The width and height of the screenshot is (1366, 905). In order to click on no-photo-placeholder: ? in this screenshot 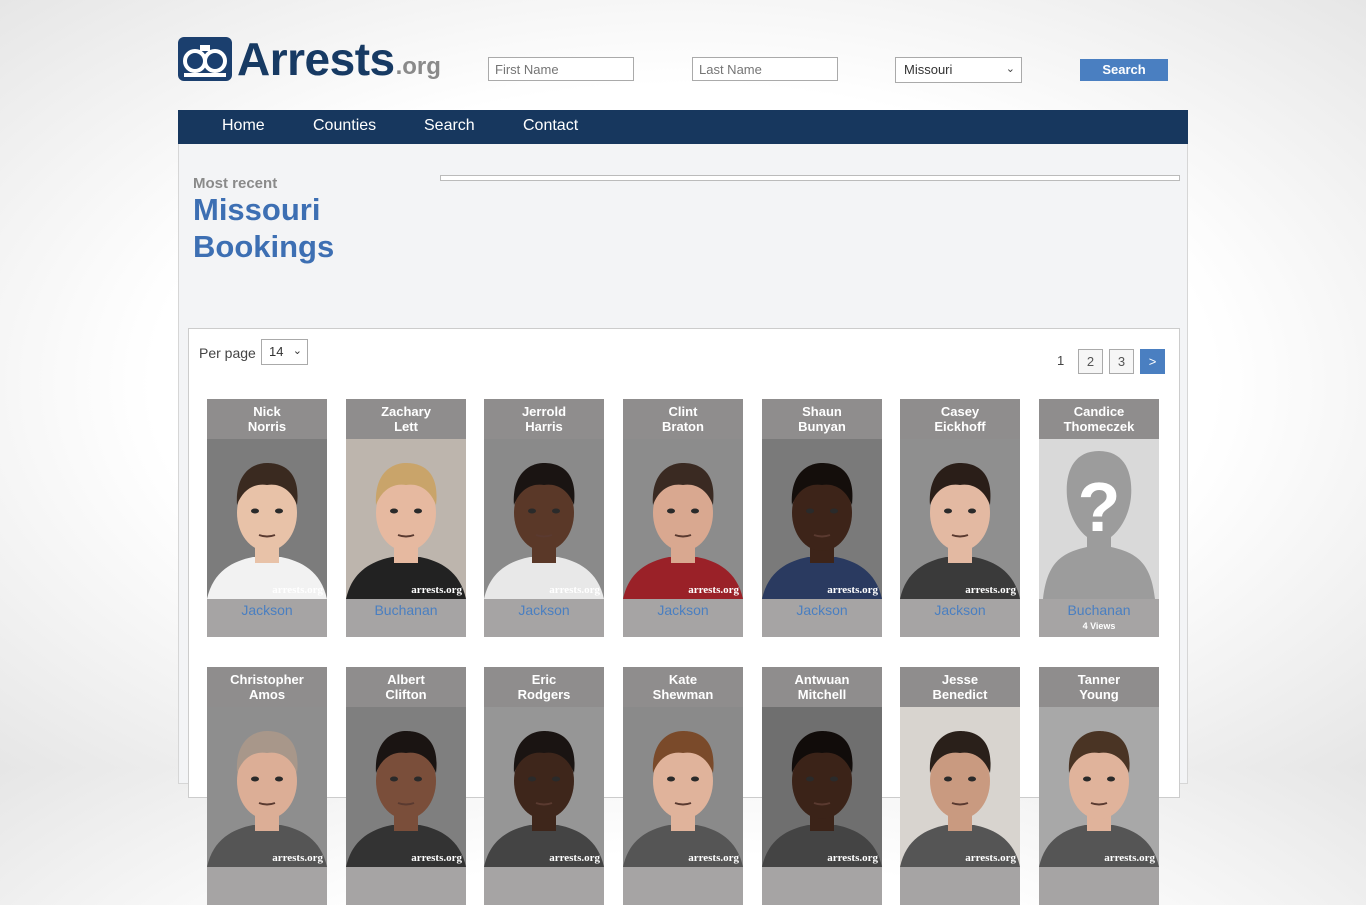, I will do `click(1099, 519)`.